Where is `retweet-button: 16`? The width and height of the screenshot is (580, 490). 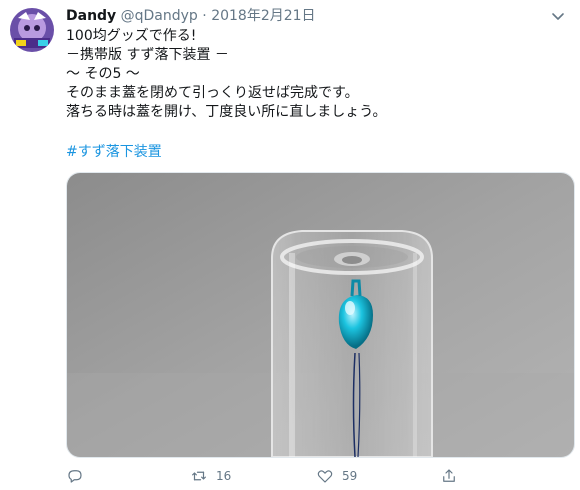 retweet-button: 16 is located at coordinates (210, 476).